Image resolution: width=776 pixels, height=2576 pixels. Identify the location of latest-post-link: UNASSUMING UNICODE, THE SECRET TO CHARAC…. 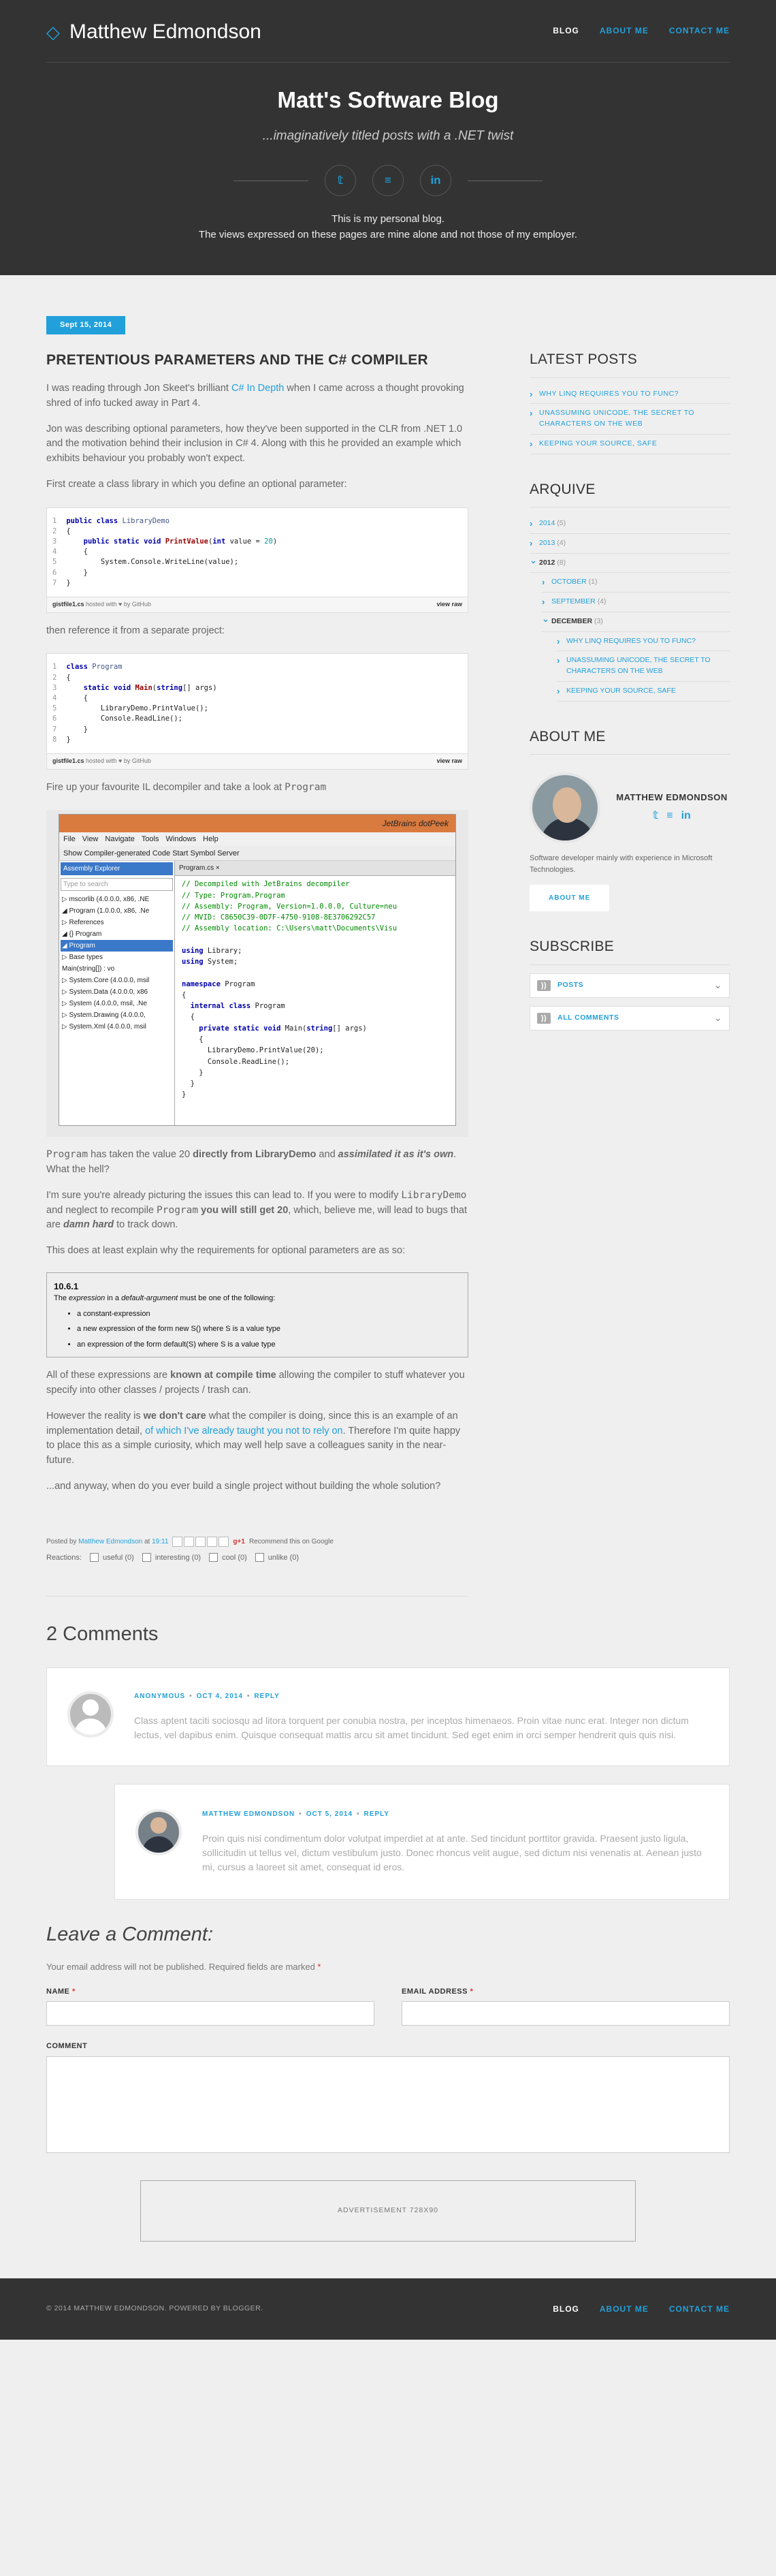
(630, 419).